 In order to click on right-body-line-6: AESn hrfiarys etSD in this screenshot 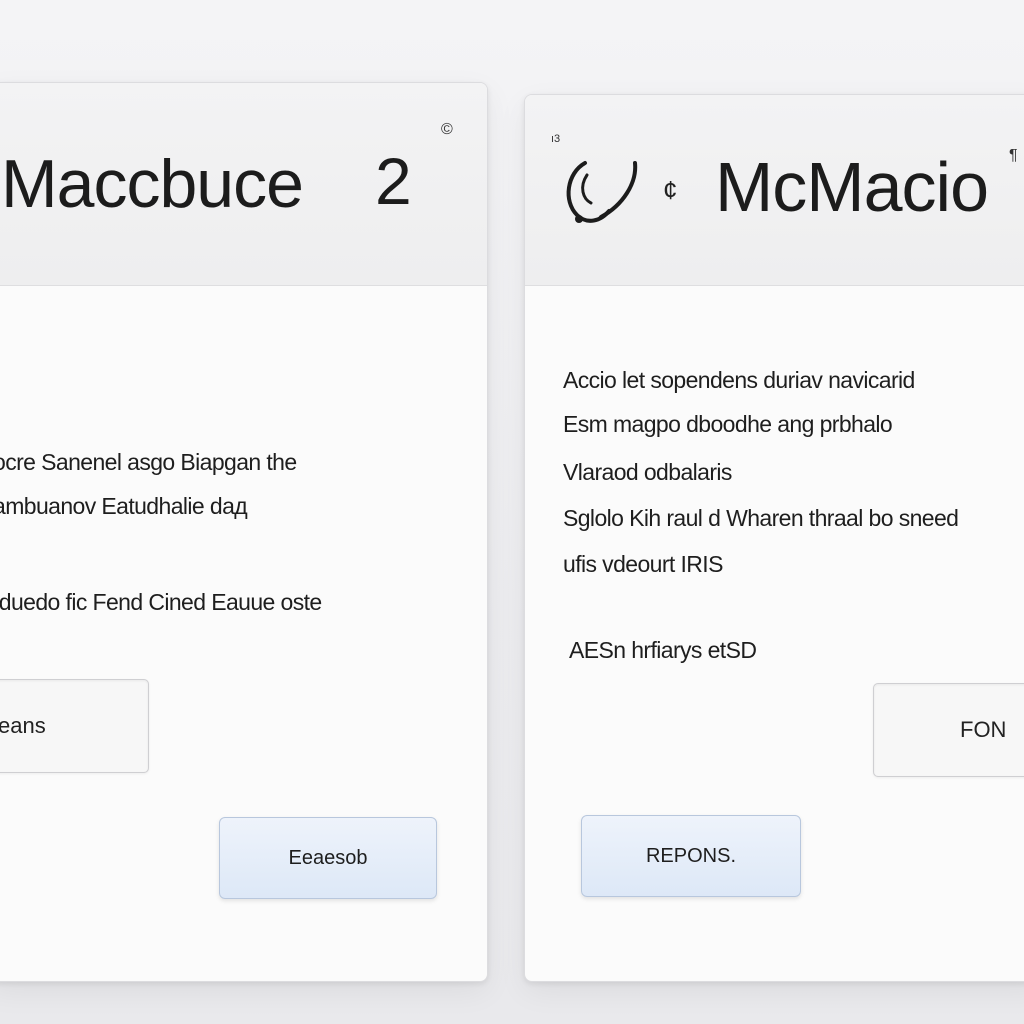, I will do `click(663, 650)`.